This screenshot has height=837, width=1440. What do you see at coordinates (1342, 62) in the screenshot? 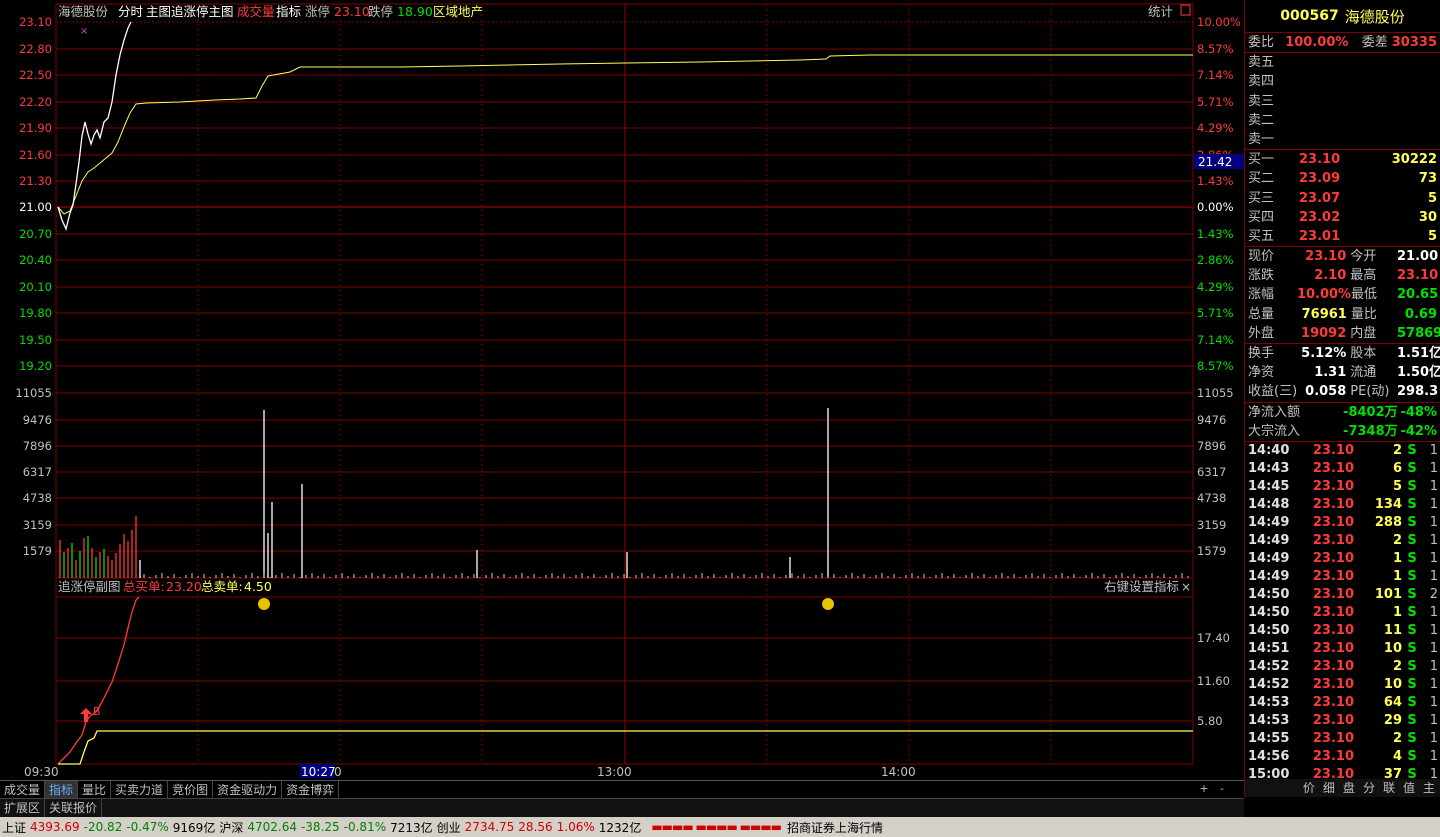
I see `ask-row: 卖五` at bounding box center [1342, 62].